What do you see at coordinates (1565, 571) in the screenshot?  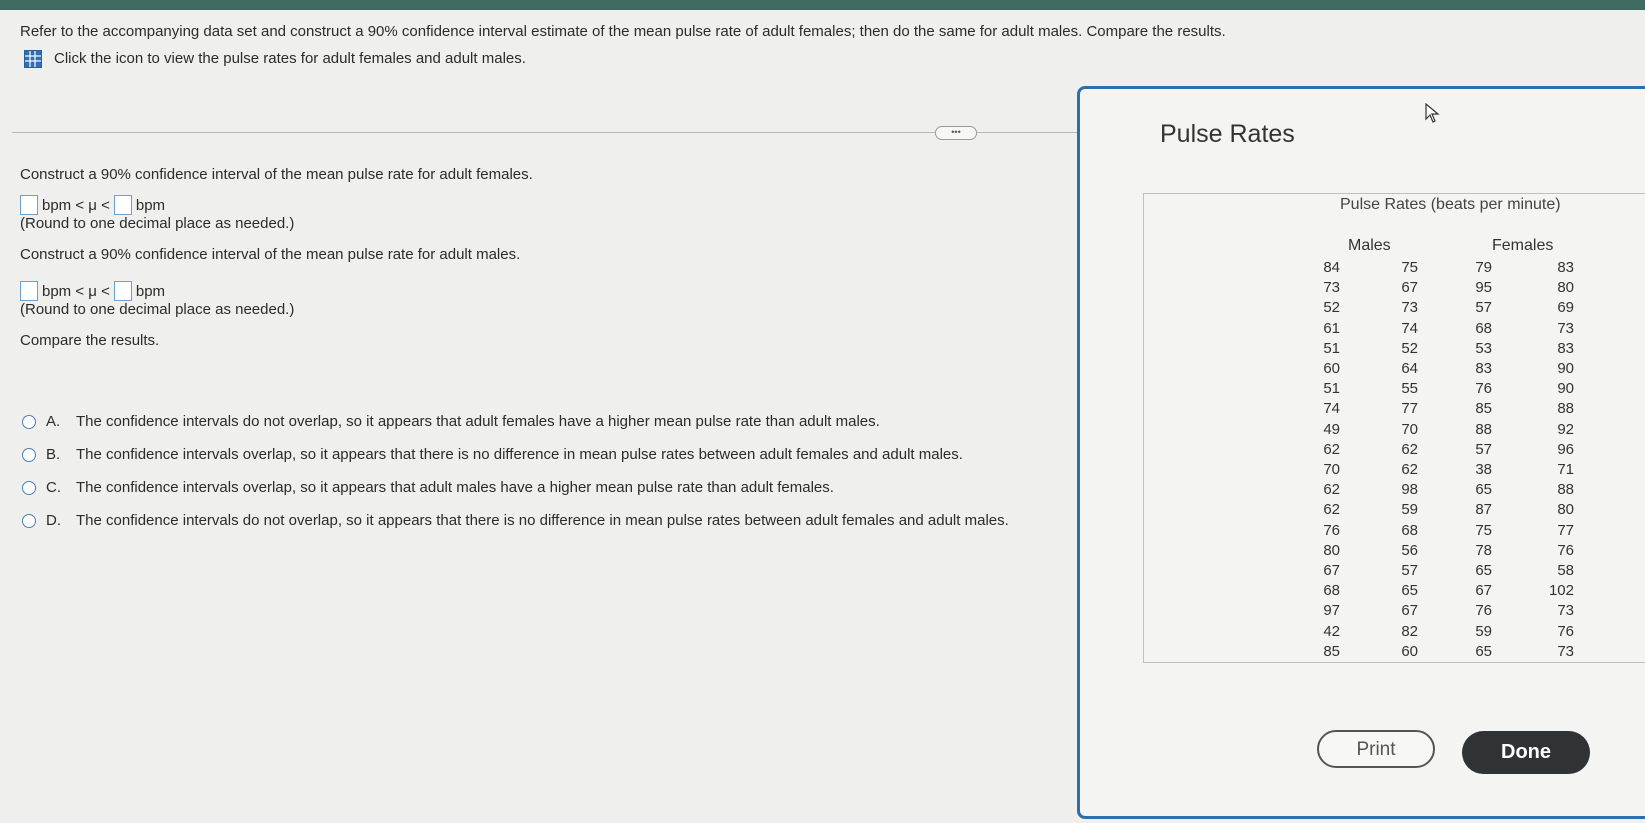 I see `table-cell: 58` at bounding box center [1565, 571].